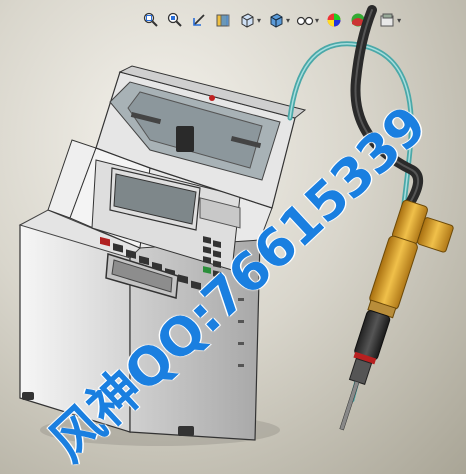 This screenshot has height=474, width=466. I want to click on electric-screwdriver, so click(396, 315).